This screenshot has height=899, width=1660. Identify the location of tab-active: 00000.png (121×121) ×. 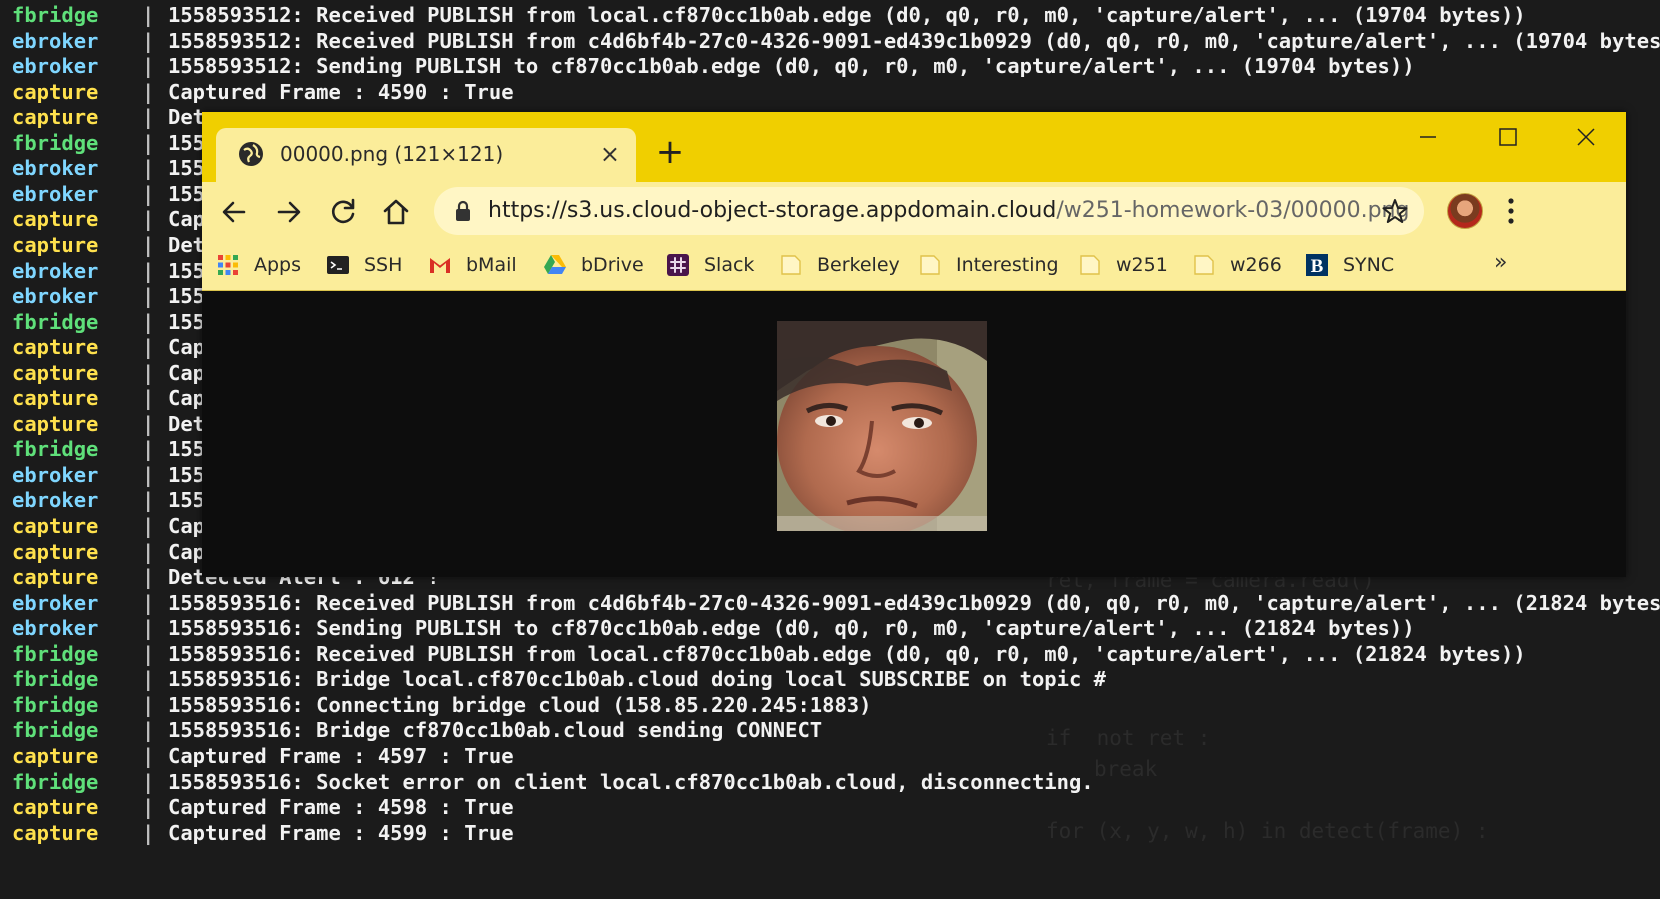
(426, 155).